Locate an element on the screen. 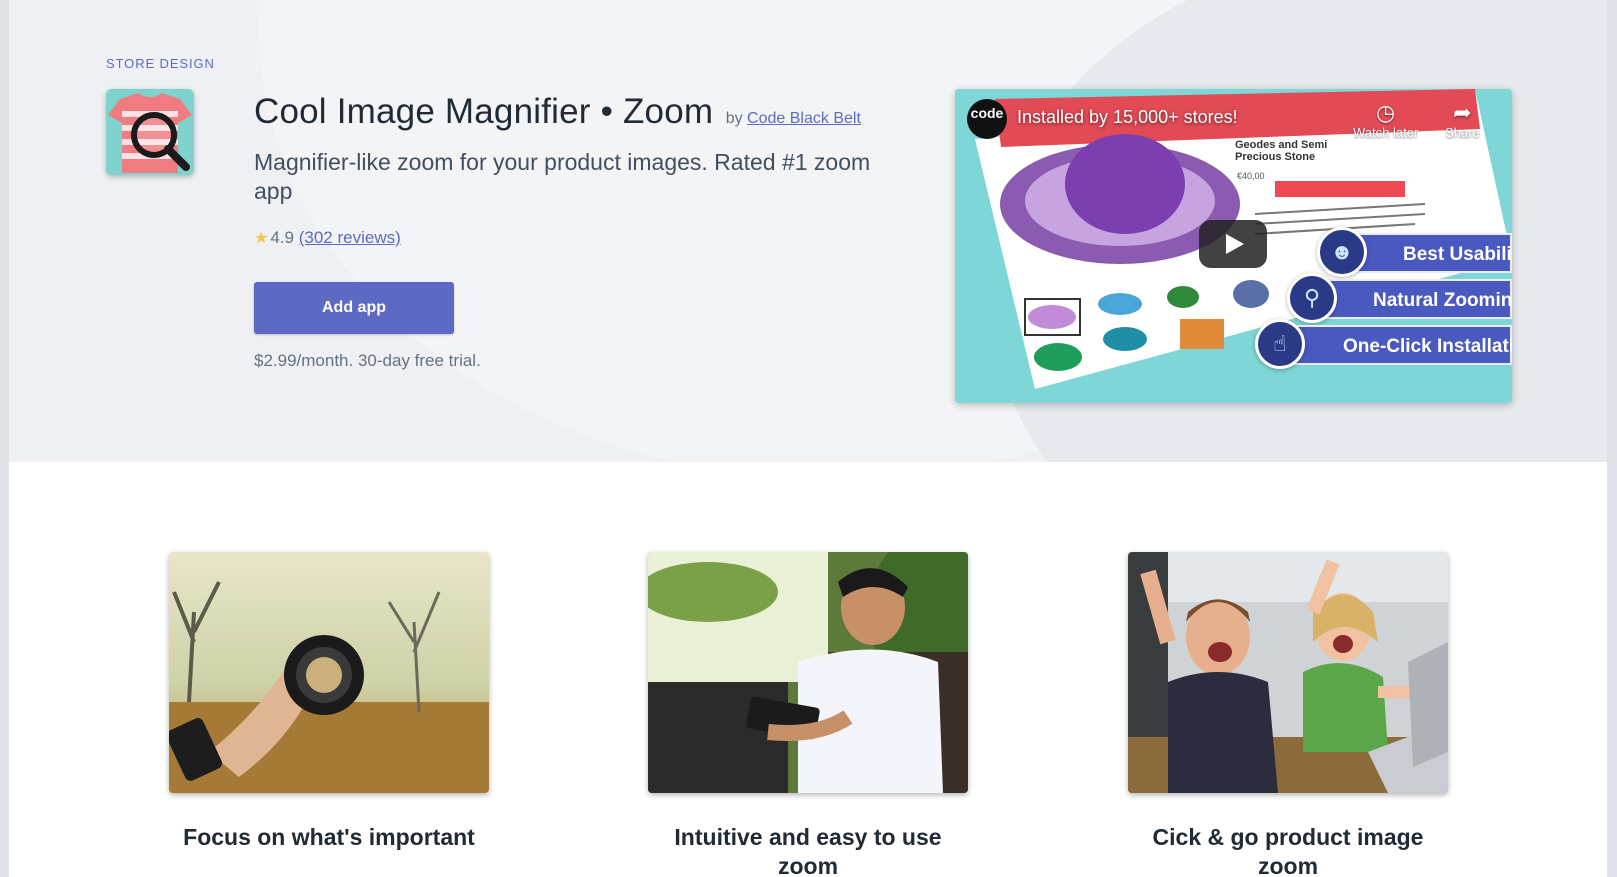 This screenshot has height=877, width=1617. watch-later-button: ◷ Watch later is located at coordinates (1386, 120).